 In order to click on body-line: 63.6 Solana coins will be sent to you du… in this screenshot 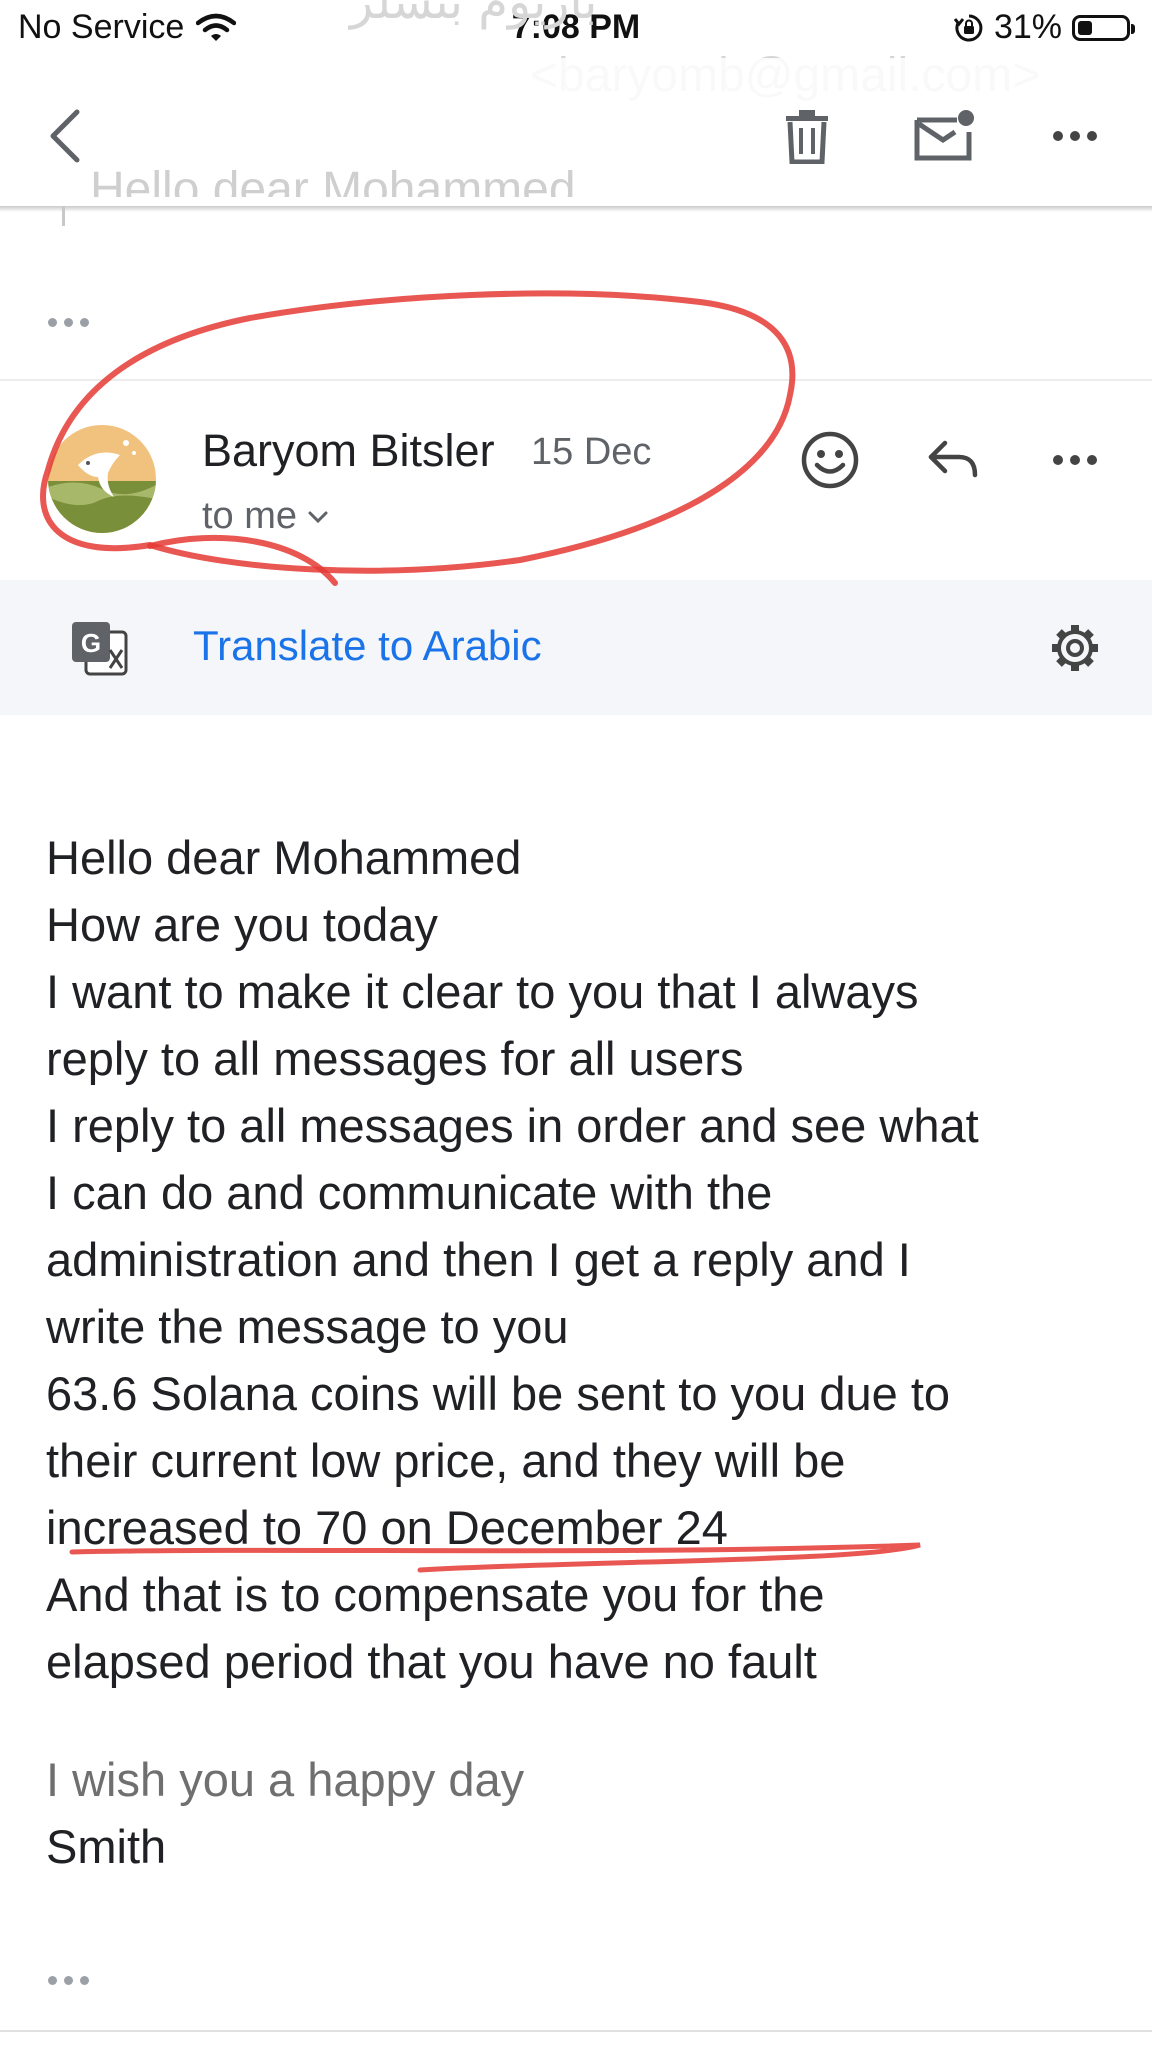, I will do `click(498, 1393)`.